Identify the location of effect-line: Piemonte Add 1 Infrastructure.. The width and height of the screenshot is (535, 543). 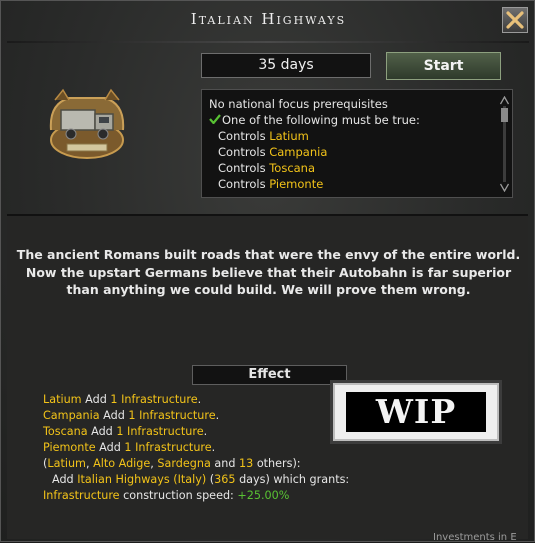
(129, 447).